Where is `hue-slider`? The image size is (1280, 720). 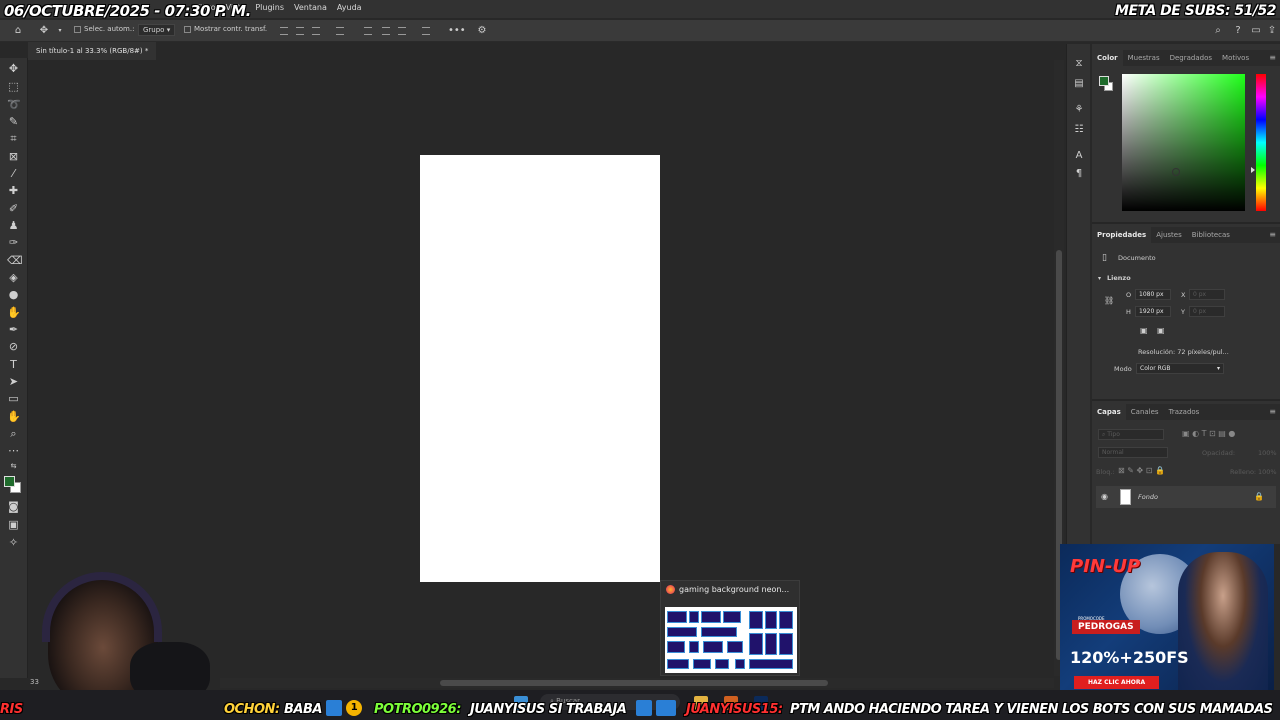 hue-slider is located at coordinates (1261, 142).